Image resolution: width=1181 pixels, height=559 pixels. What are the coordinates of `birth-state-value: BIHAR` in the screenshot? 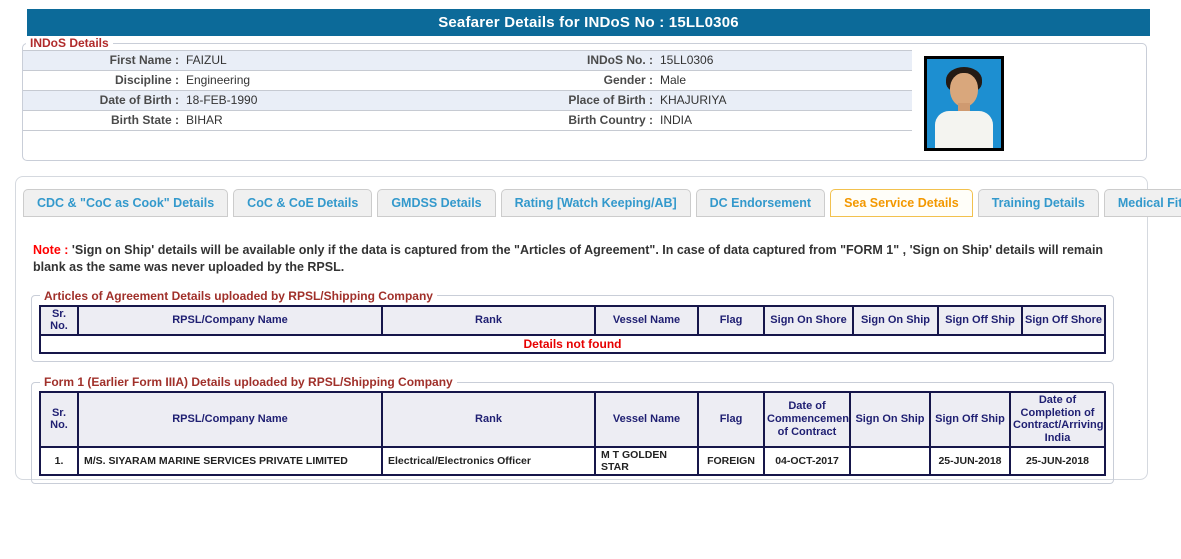 It's located at (204, 120).